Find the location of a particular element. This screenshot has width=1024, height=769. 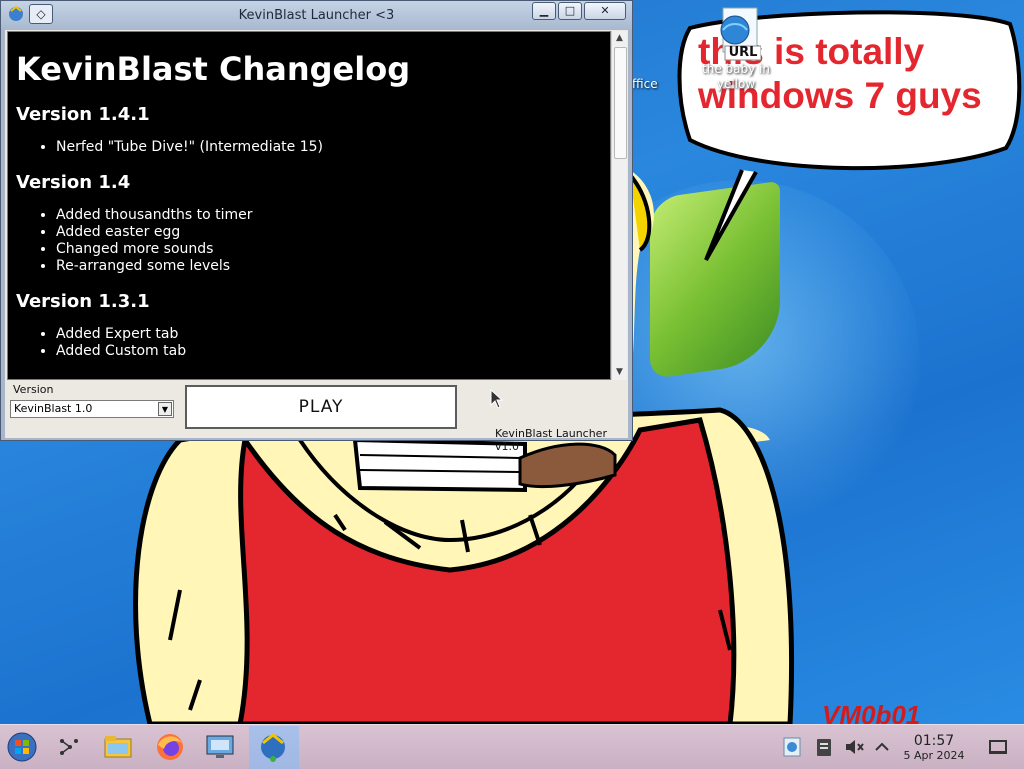

version-dropdown: KevinBlast 1.0 ▼ is located at coordinates (92, 409).